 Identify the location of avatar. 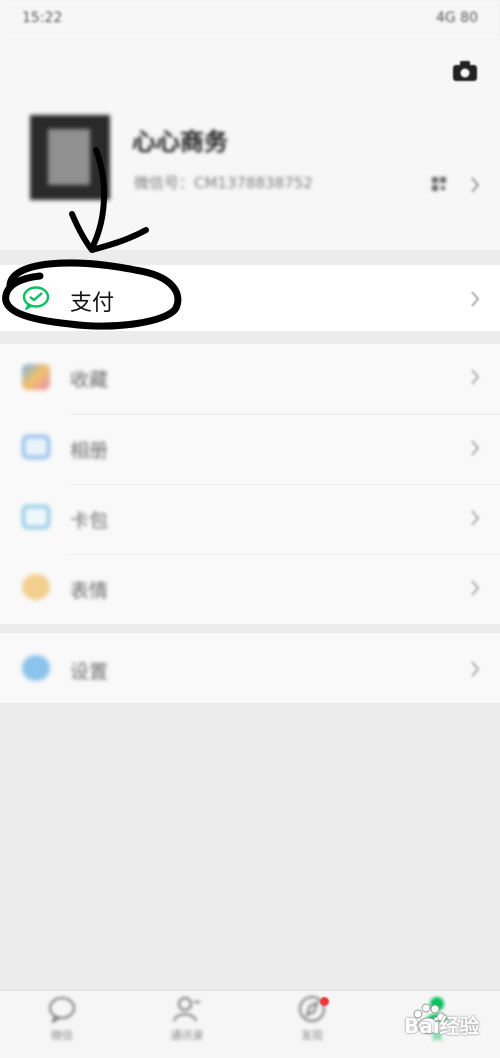
(70, 157).